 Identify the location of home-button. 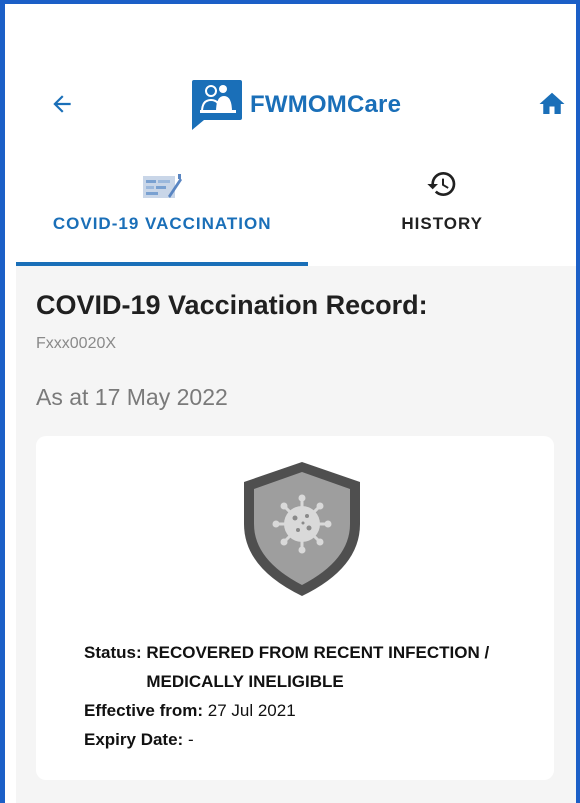
(552, 104).